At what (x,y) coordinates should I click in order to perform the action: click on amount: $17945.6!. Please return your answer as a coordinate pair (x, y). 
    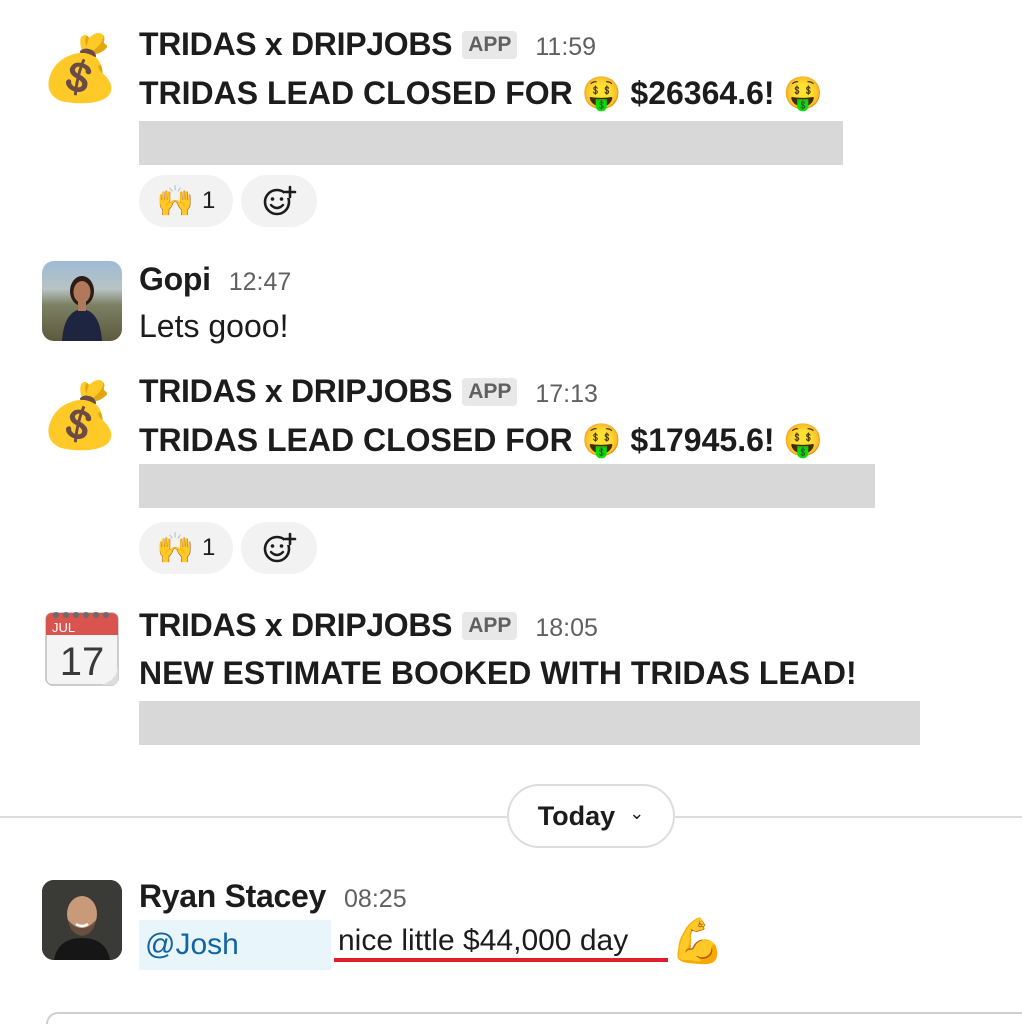
    Looking at the image, I should click on (702, 440).